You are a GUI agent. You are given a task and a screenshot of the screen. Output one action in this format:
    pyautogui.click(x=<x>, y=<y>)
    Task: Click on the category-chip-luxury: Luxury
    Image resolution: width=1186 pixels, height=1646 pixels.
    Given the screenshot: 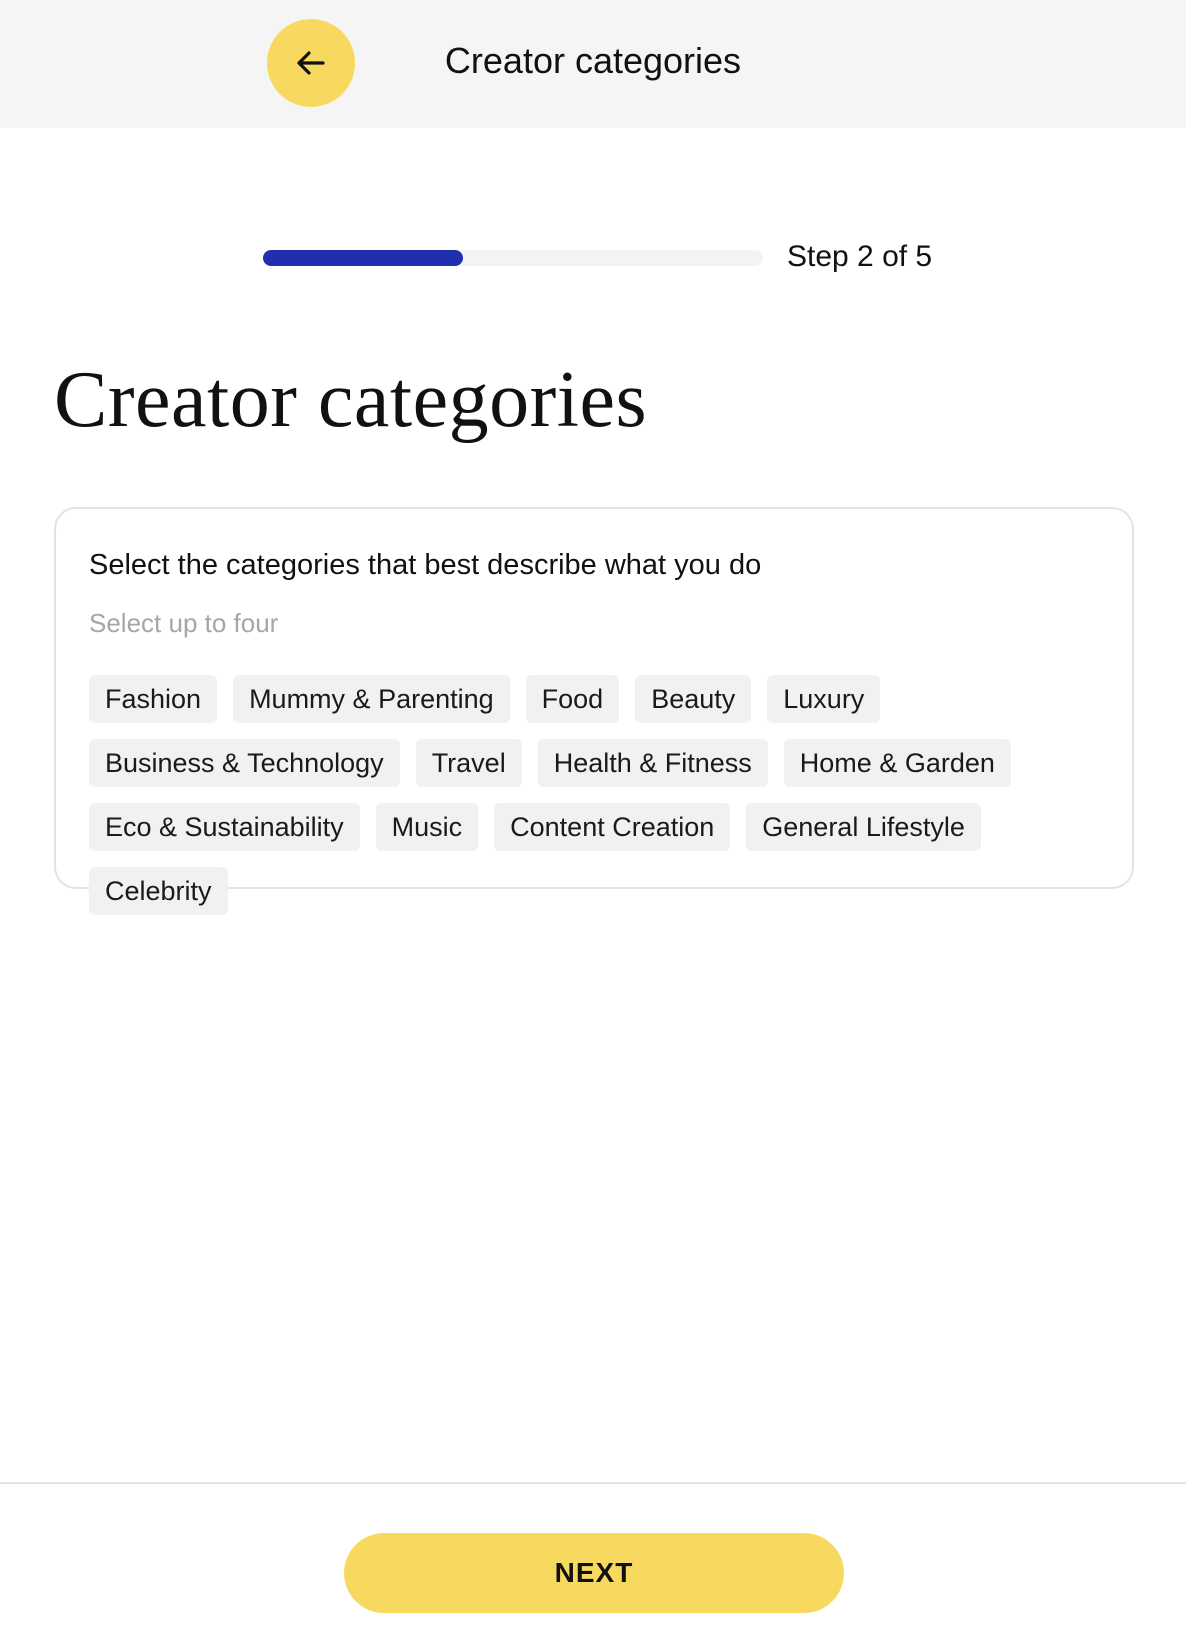 What is the action you would take?
    pyautogui.click(x=824, y=699)
    